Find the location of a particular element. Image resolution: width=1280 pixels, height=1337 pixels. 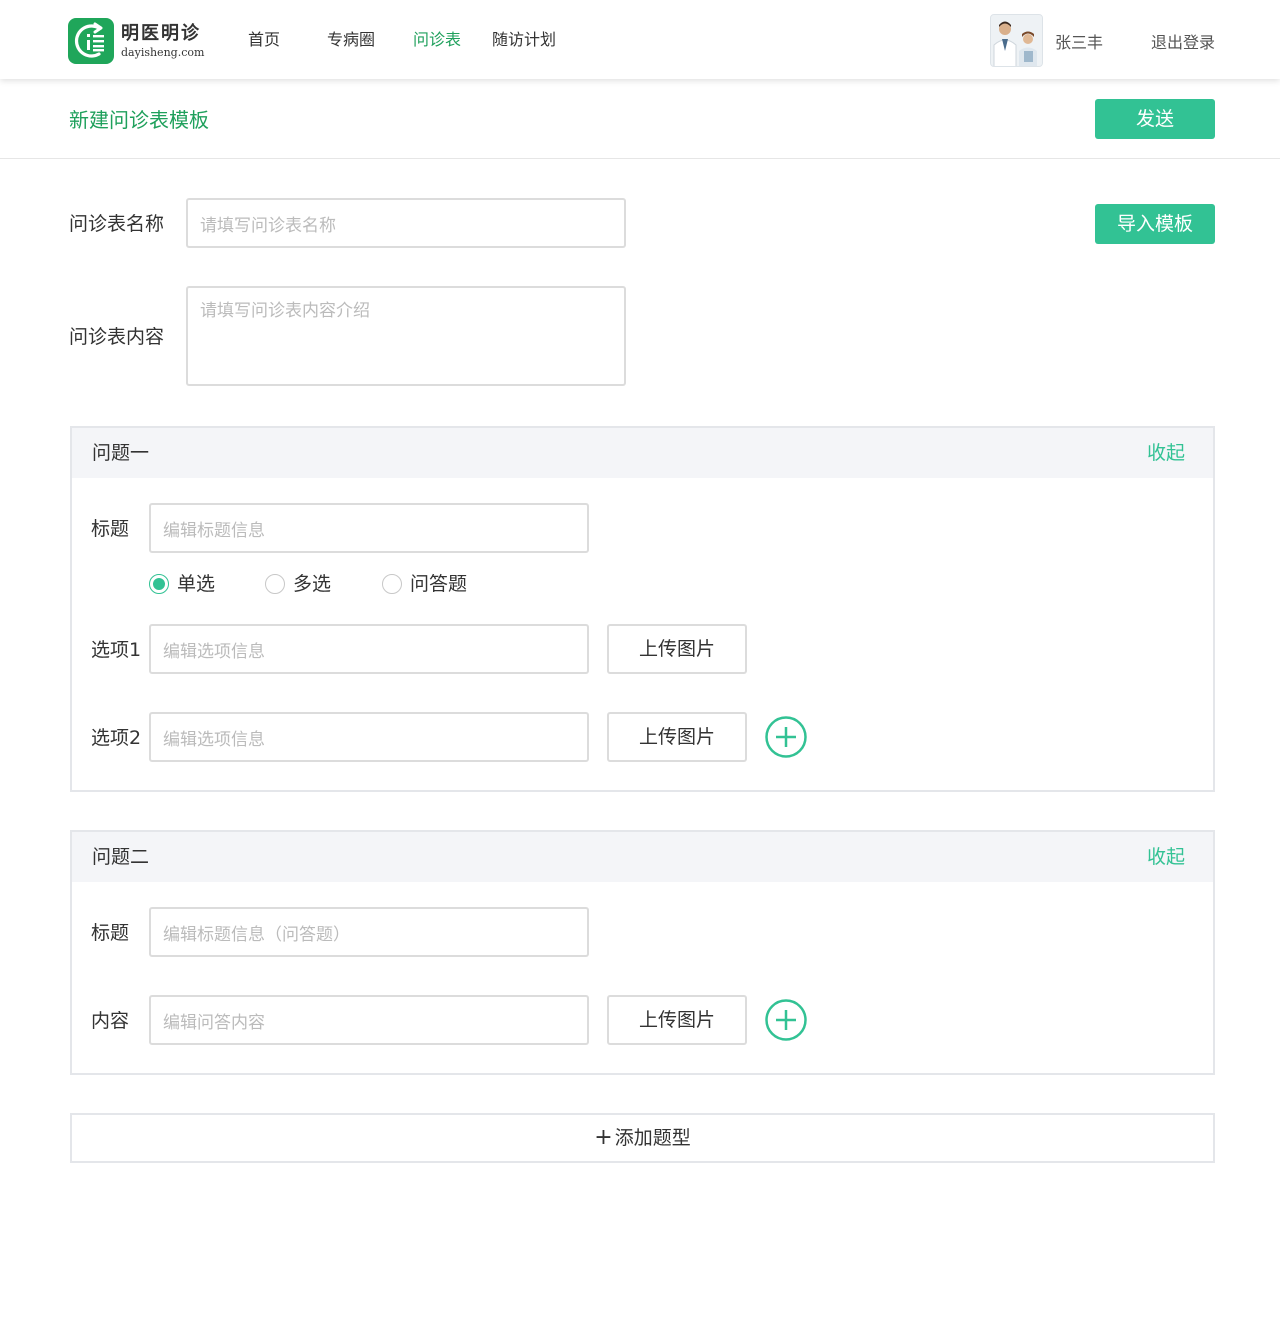

page-title: 新建问诊表模板 is located at coordinates (139, 120).